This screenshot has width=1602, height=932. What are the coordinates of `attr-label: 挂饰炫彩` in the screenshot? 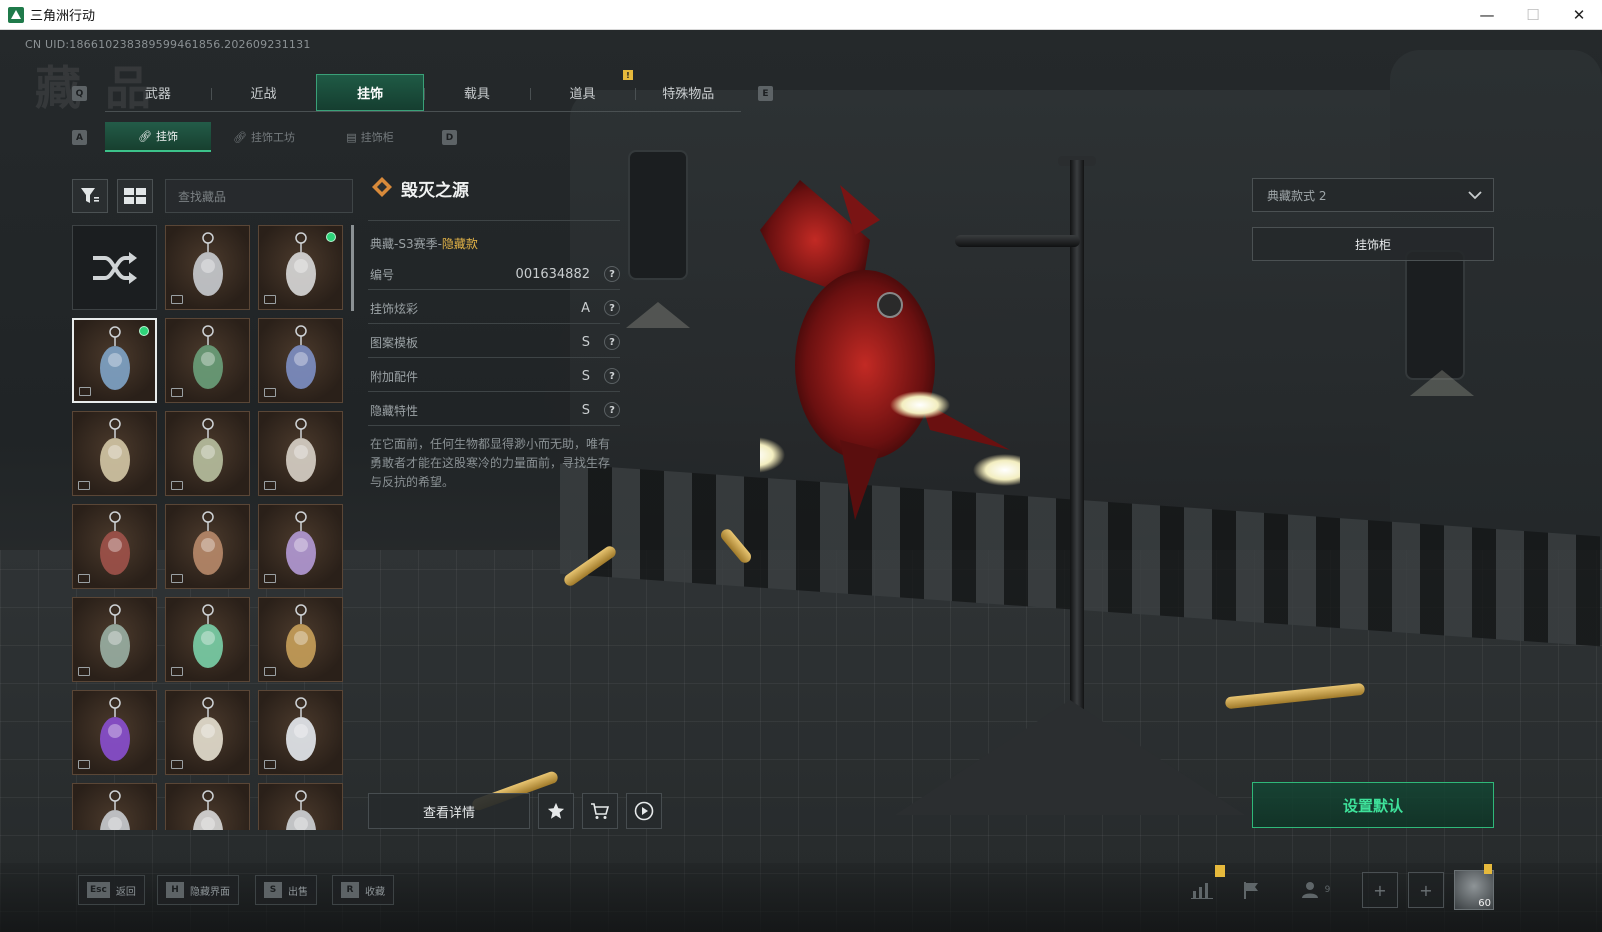 It's located at (394, 308).